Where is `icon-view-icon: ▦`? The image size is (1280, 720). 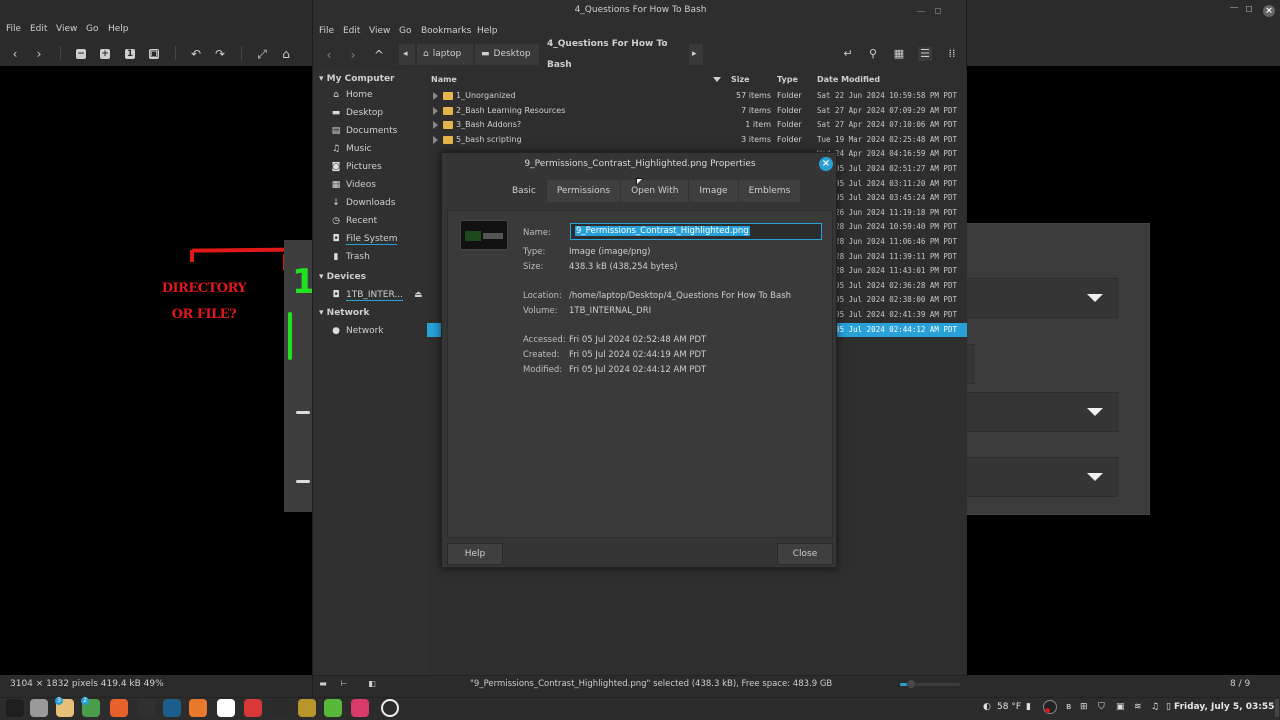 icon-view-icon: ▦ is located at coordinates (899, 54).